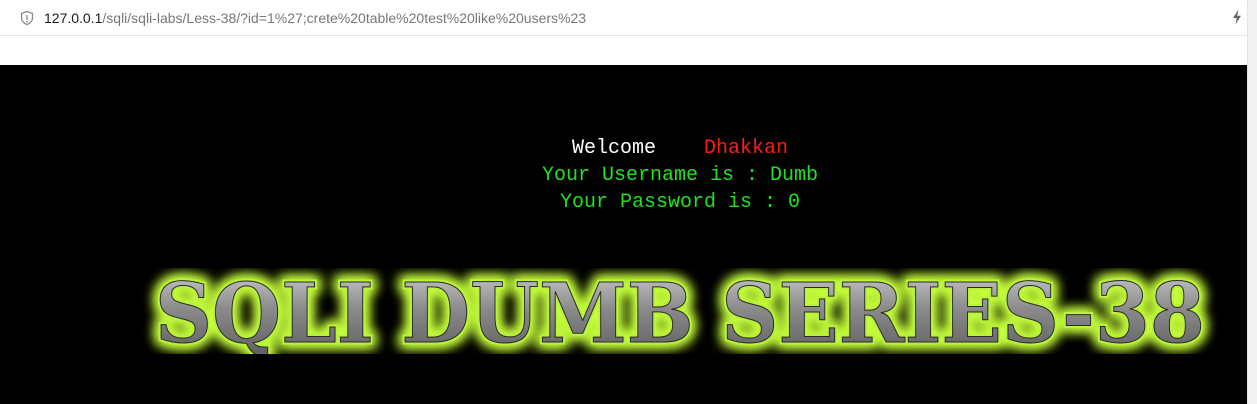 This screenshot has height=404, width=1257. What do you see at coordinates (628, 50) in the screenshot?
I see `toolbar-spacer` at bounding box center [628, 50].